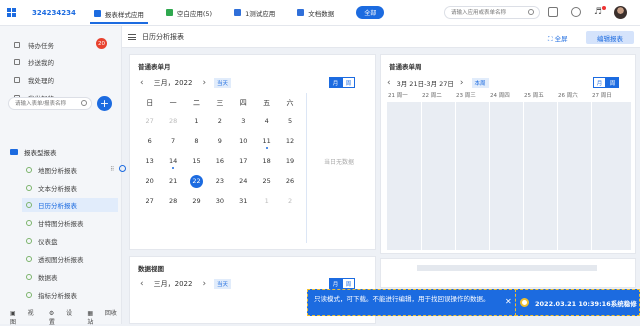 This screenshot has width=640, height=326. Describe the element at coordinates (558, 38) in the screenshot. I see `fullscreen-button: ⛶ 全屏` at that location.